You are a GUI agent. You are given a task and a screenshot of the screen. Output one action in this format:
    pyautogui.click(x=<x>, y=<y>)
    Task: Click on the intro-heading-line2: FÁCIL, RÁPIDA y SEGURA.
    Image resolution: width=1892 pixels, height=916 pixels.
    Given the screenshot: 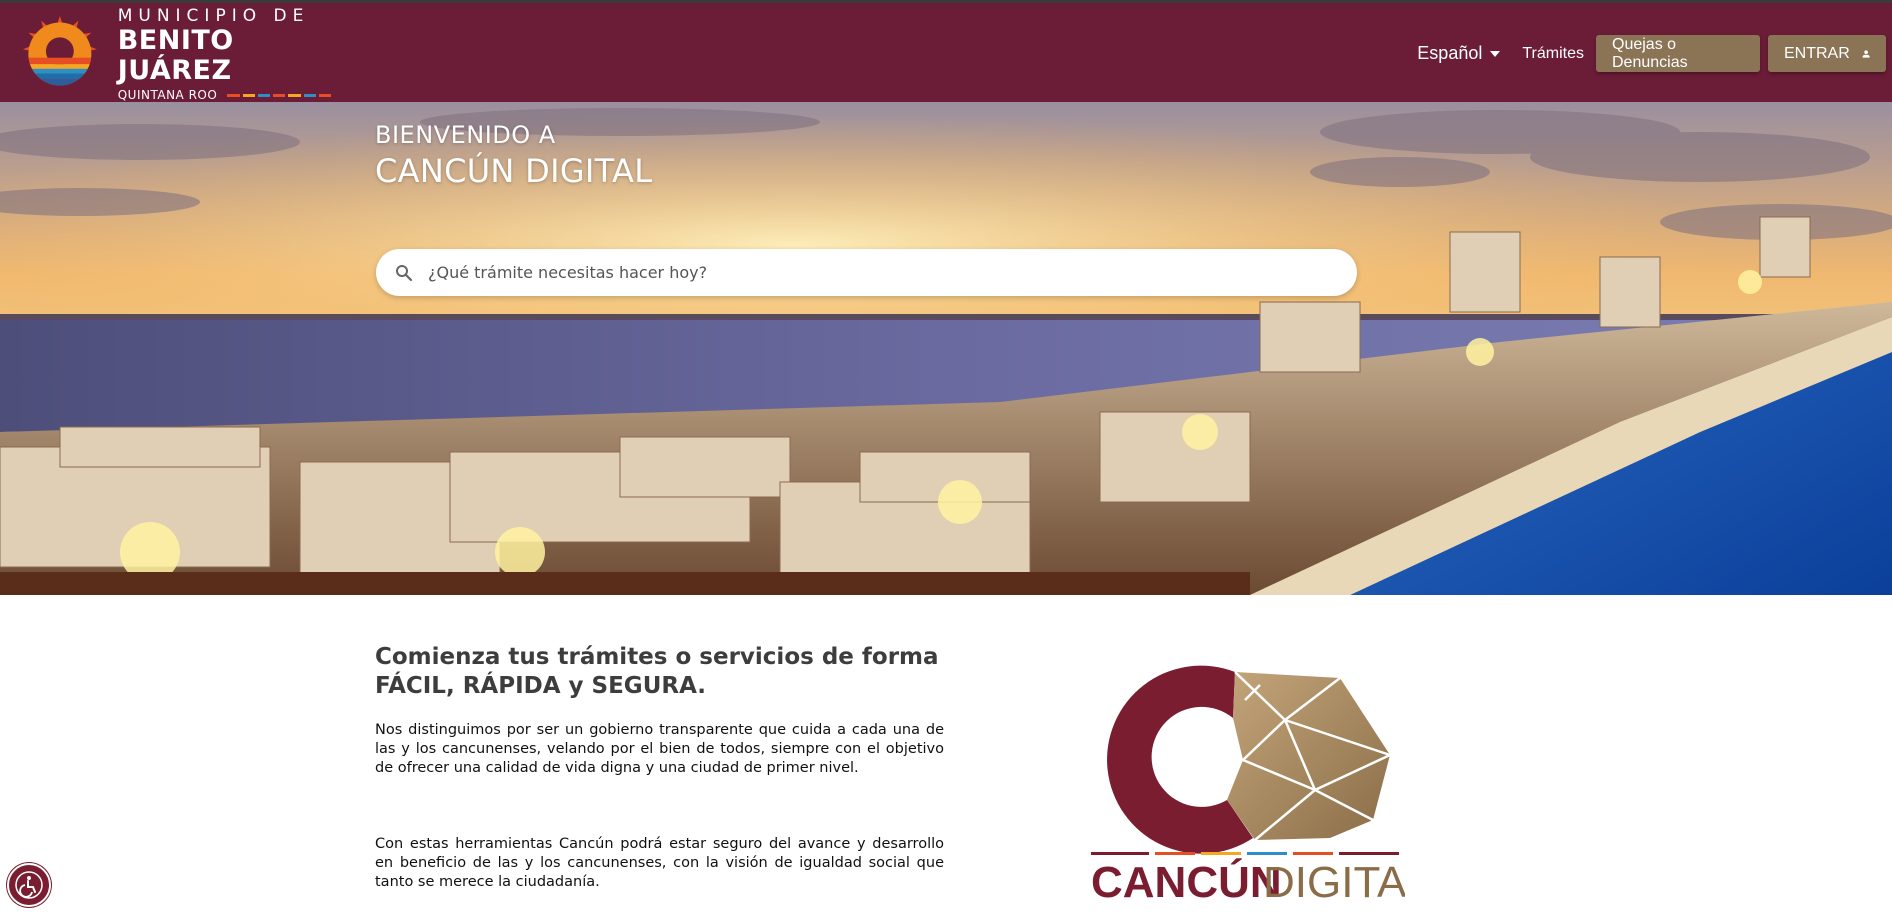 What is the action you would take?
    pyautogui.click(x=541, y=686)
    